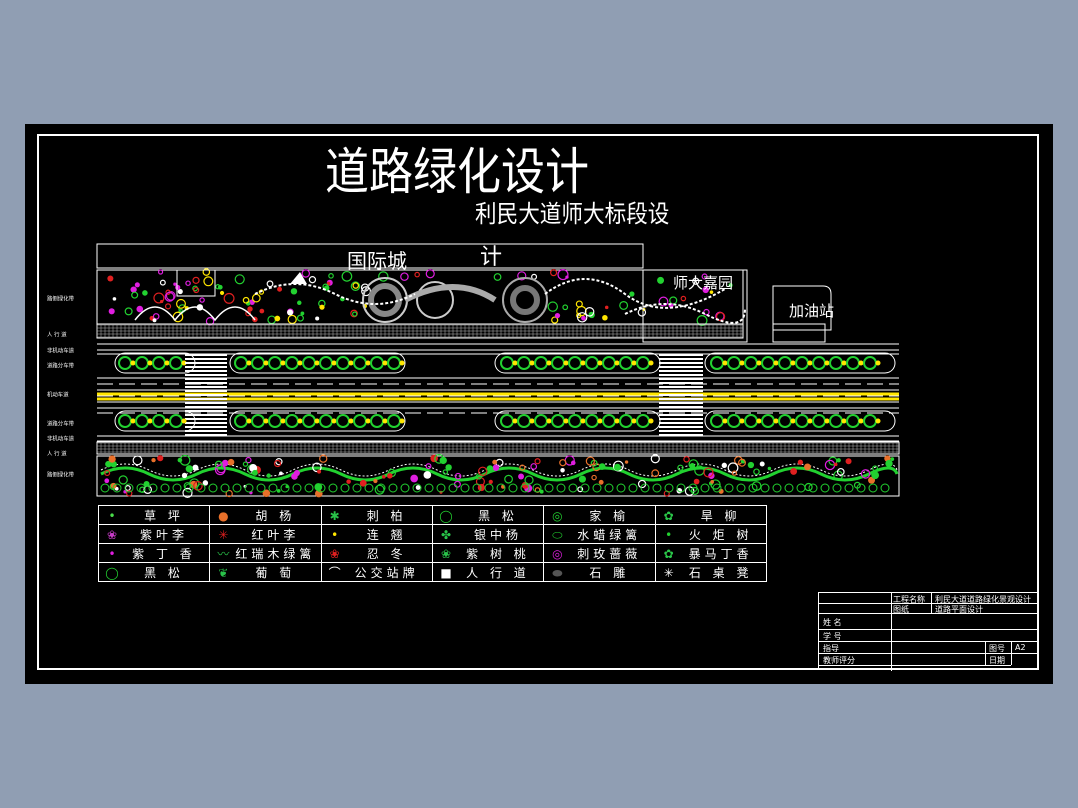 This screenshot has height=808, width=1078. I want to click on field-score: 教师评分, so click(839, 660).